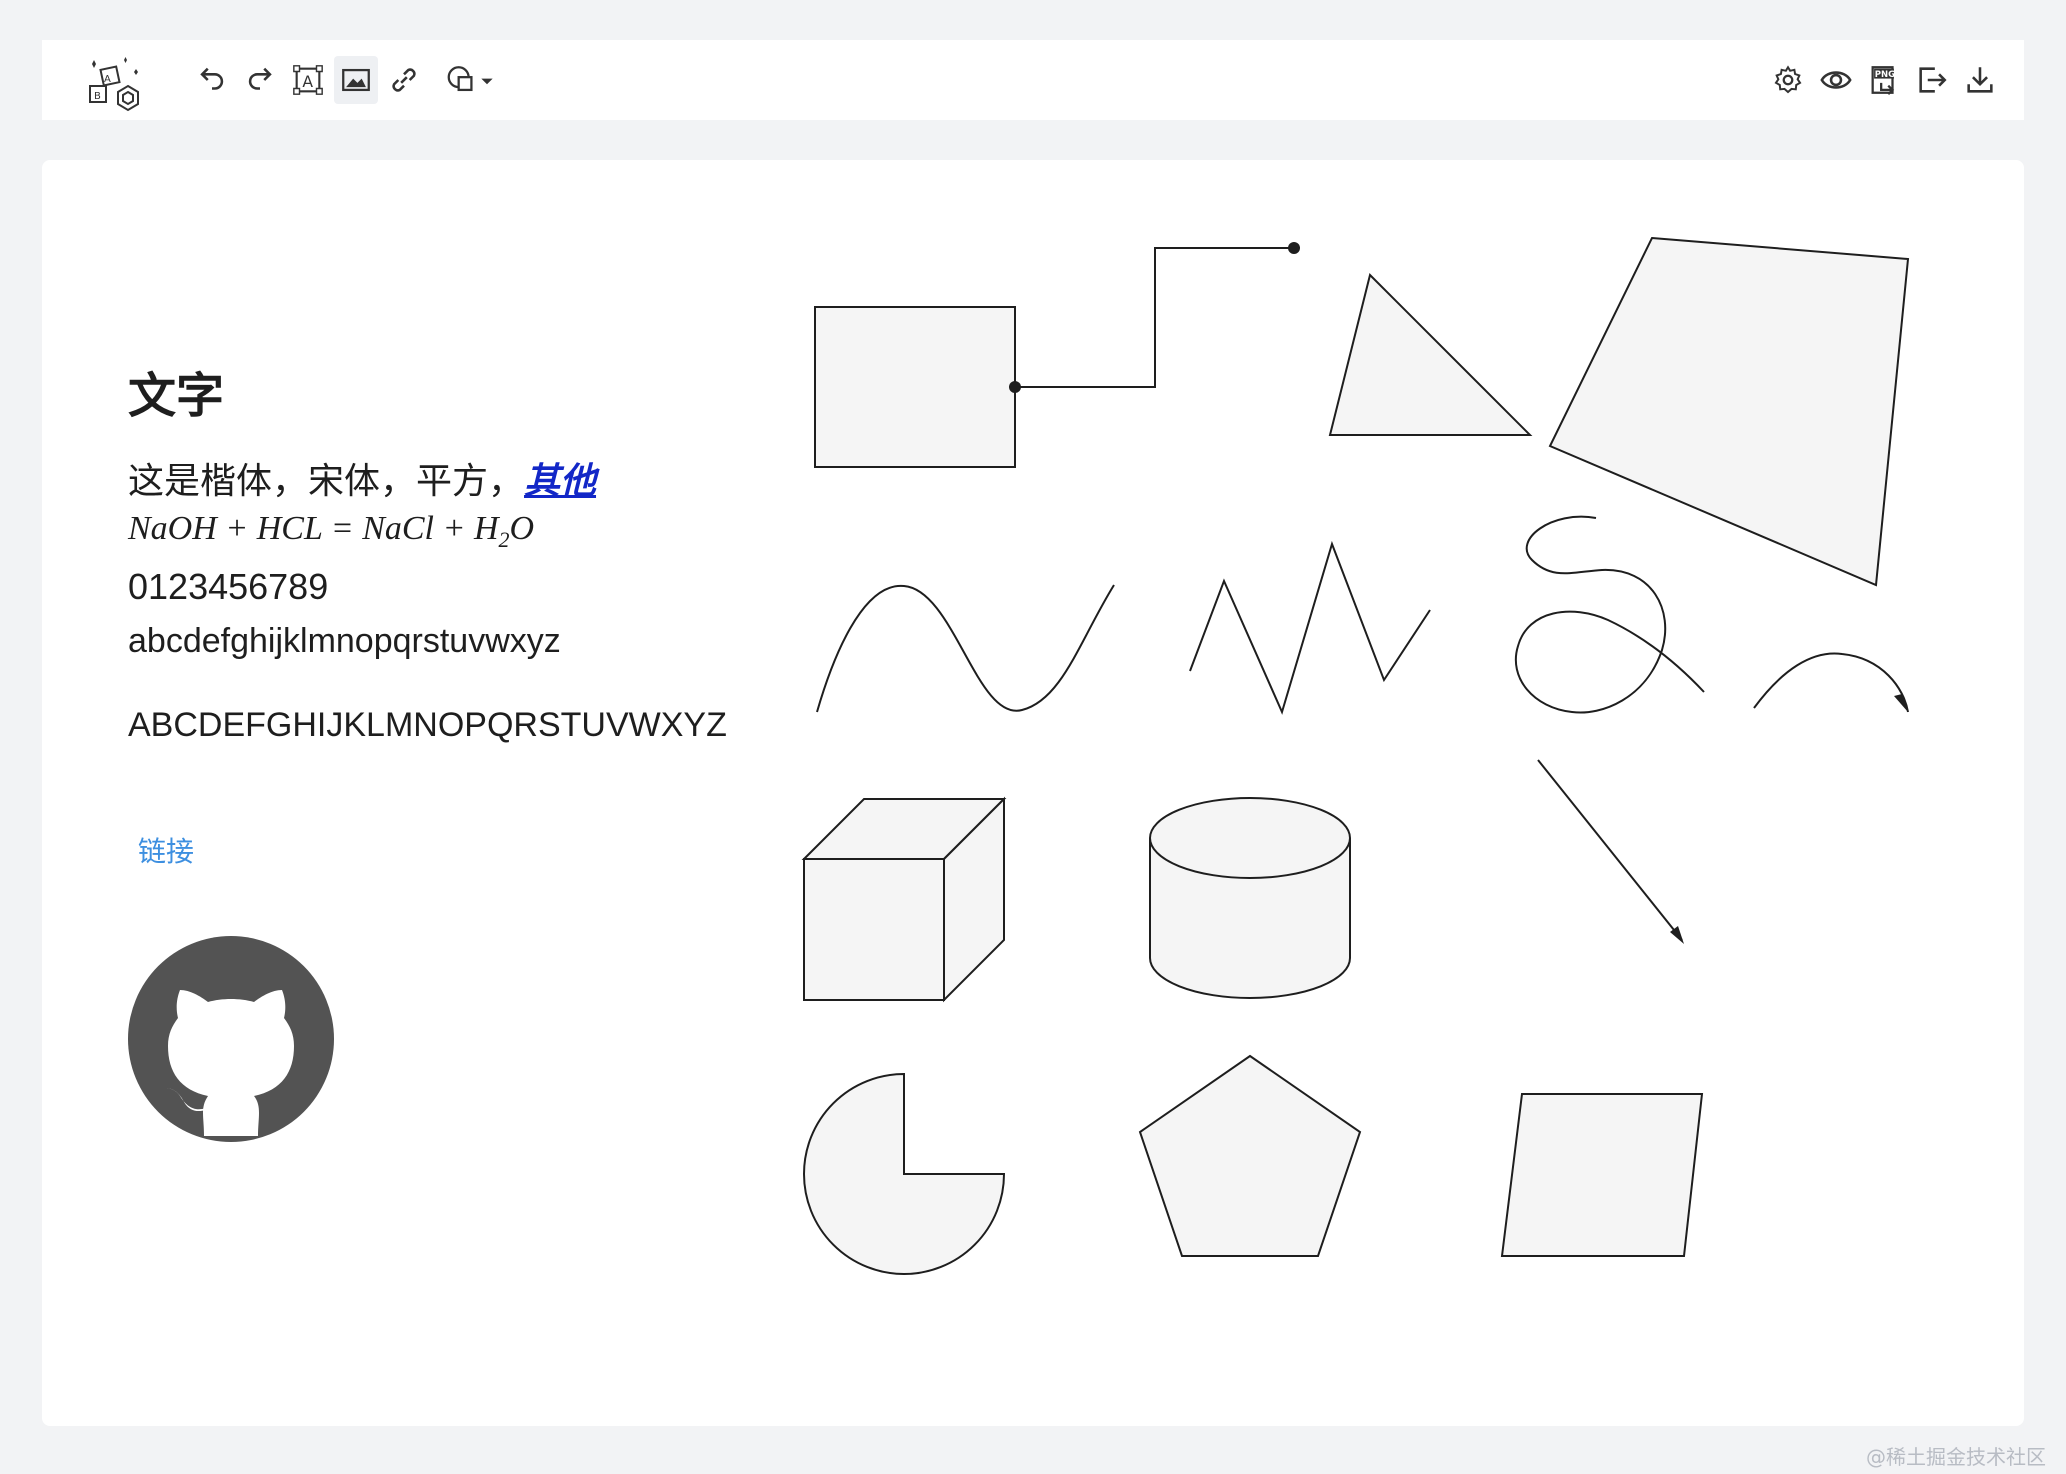 Image resolution: width=2066 pixels, height=1474 pixels. I want to click on export-png-icon: PNG, so click(1884, 80).